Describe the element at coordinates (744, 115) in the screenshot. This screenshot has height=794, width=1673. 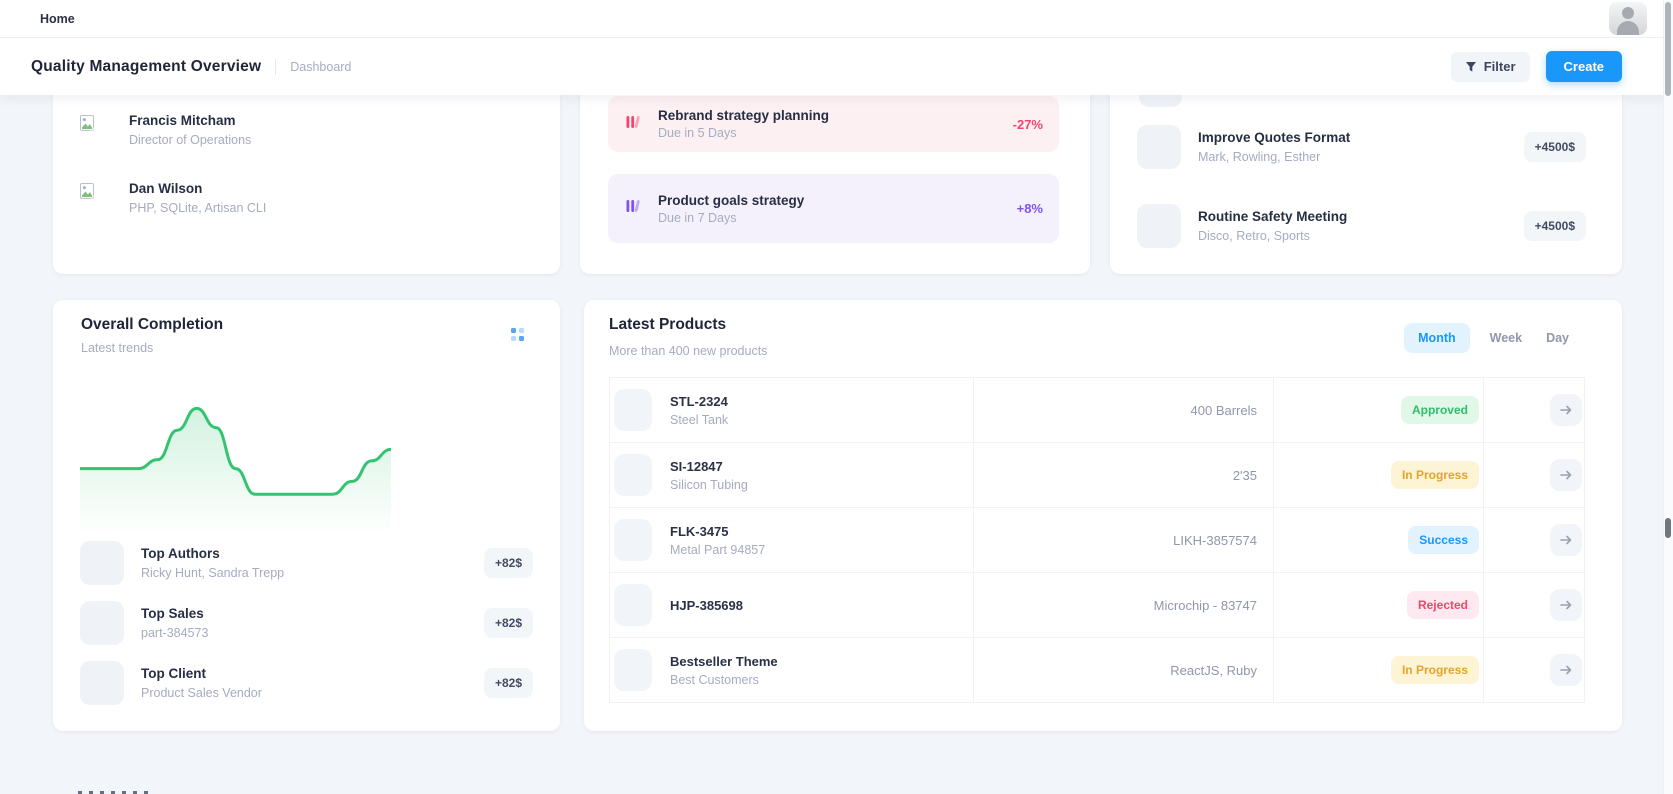
I see `task-title: Rebrand strategy planning` at that location.